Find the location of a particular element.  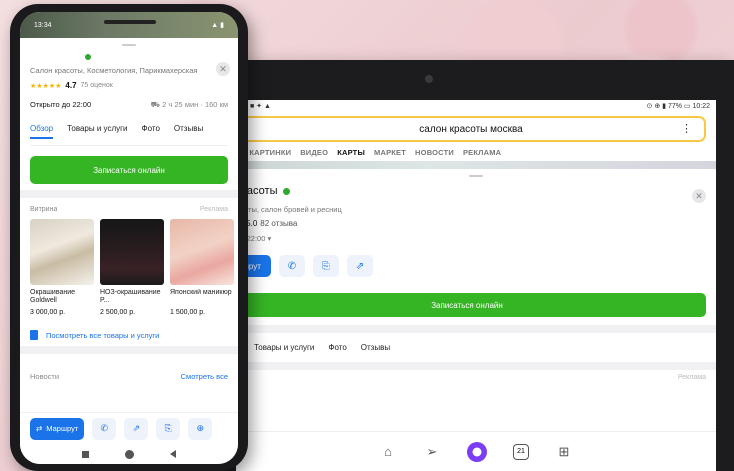

status-icons: ▲ ▮ is located at coordinates (217, 25).